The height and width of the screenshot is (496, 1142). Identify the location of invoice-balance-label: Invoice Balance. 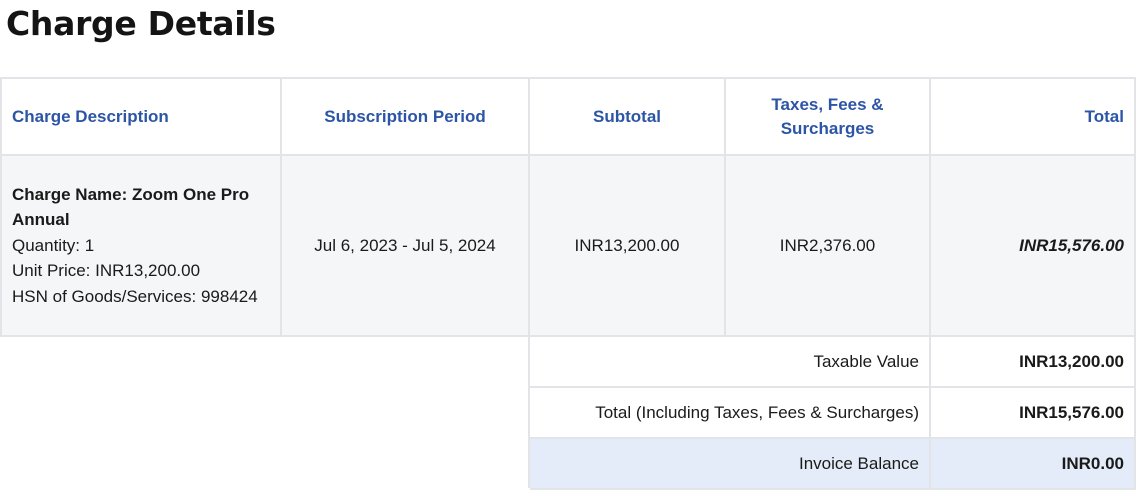
(729, 463).